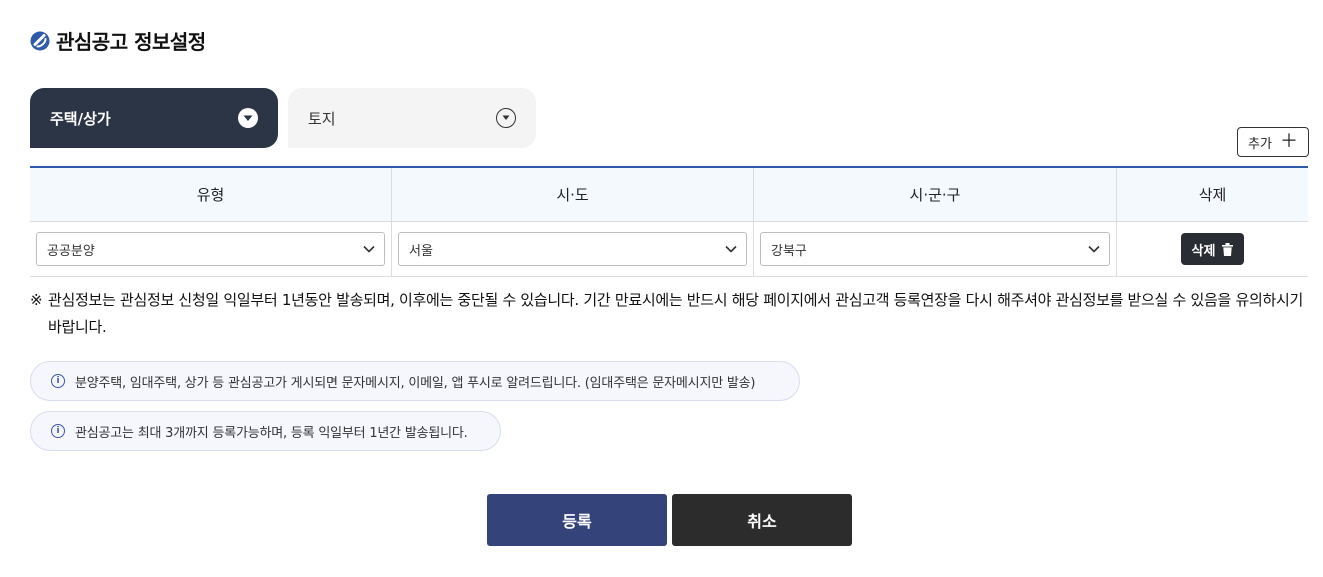 This screenshot has width=1323, height=577. I want to click on delete-button-label: 삭제, so click(1203, 251).